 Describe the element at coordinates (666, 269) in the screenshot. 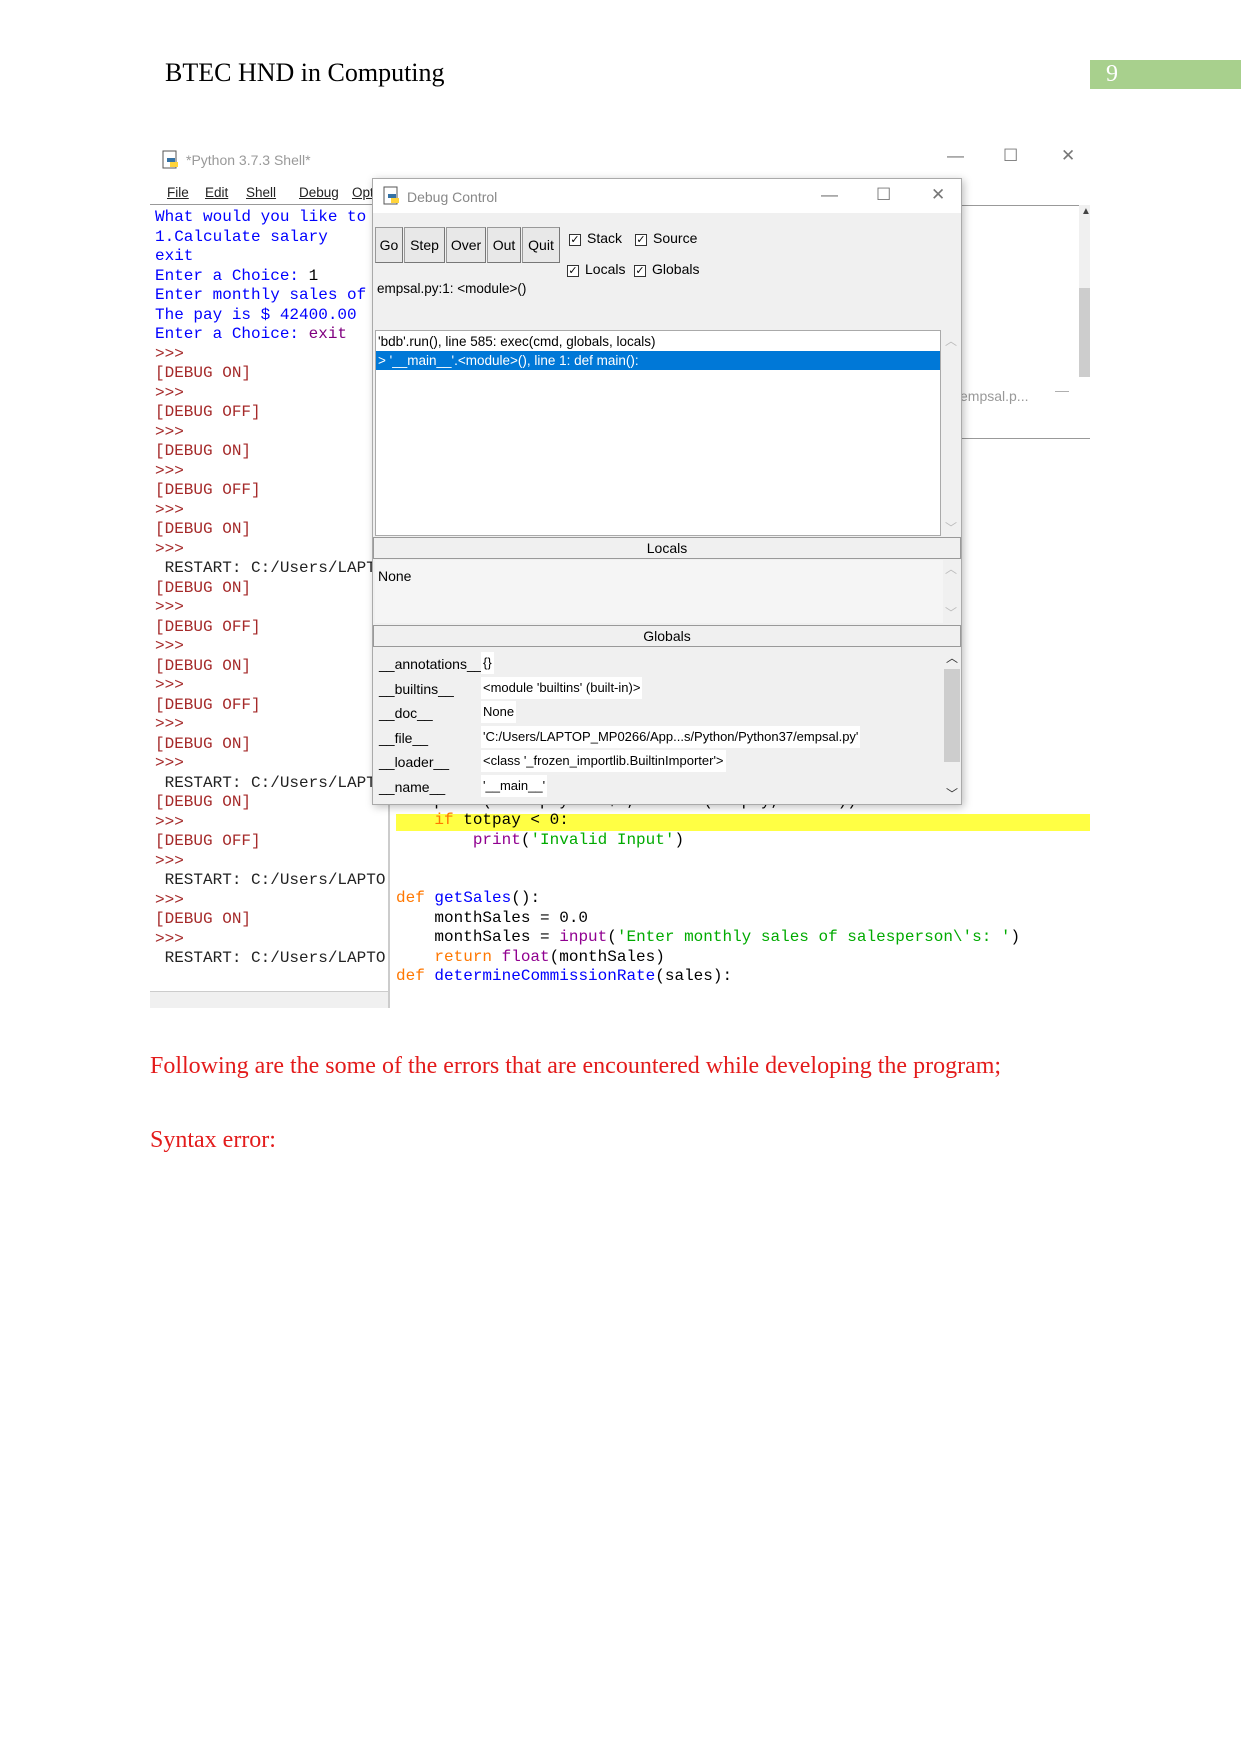

I see `globals-checkbox: ✓ Globals` at that location.